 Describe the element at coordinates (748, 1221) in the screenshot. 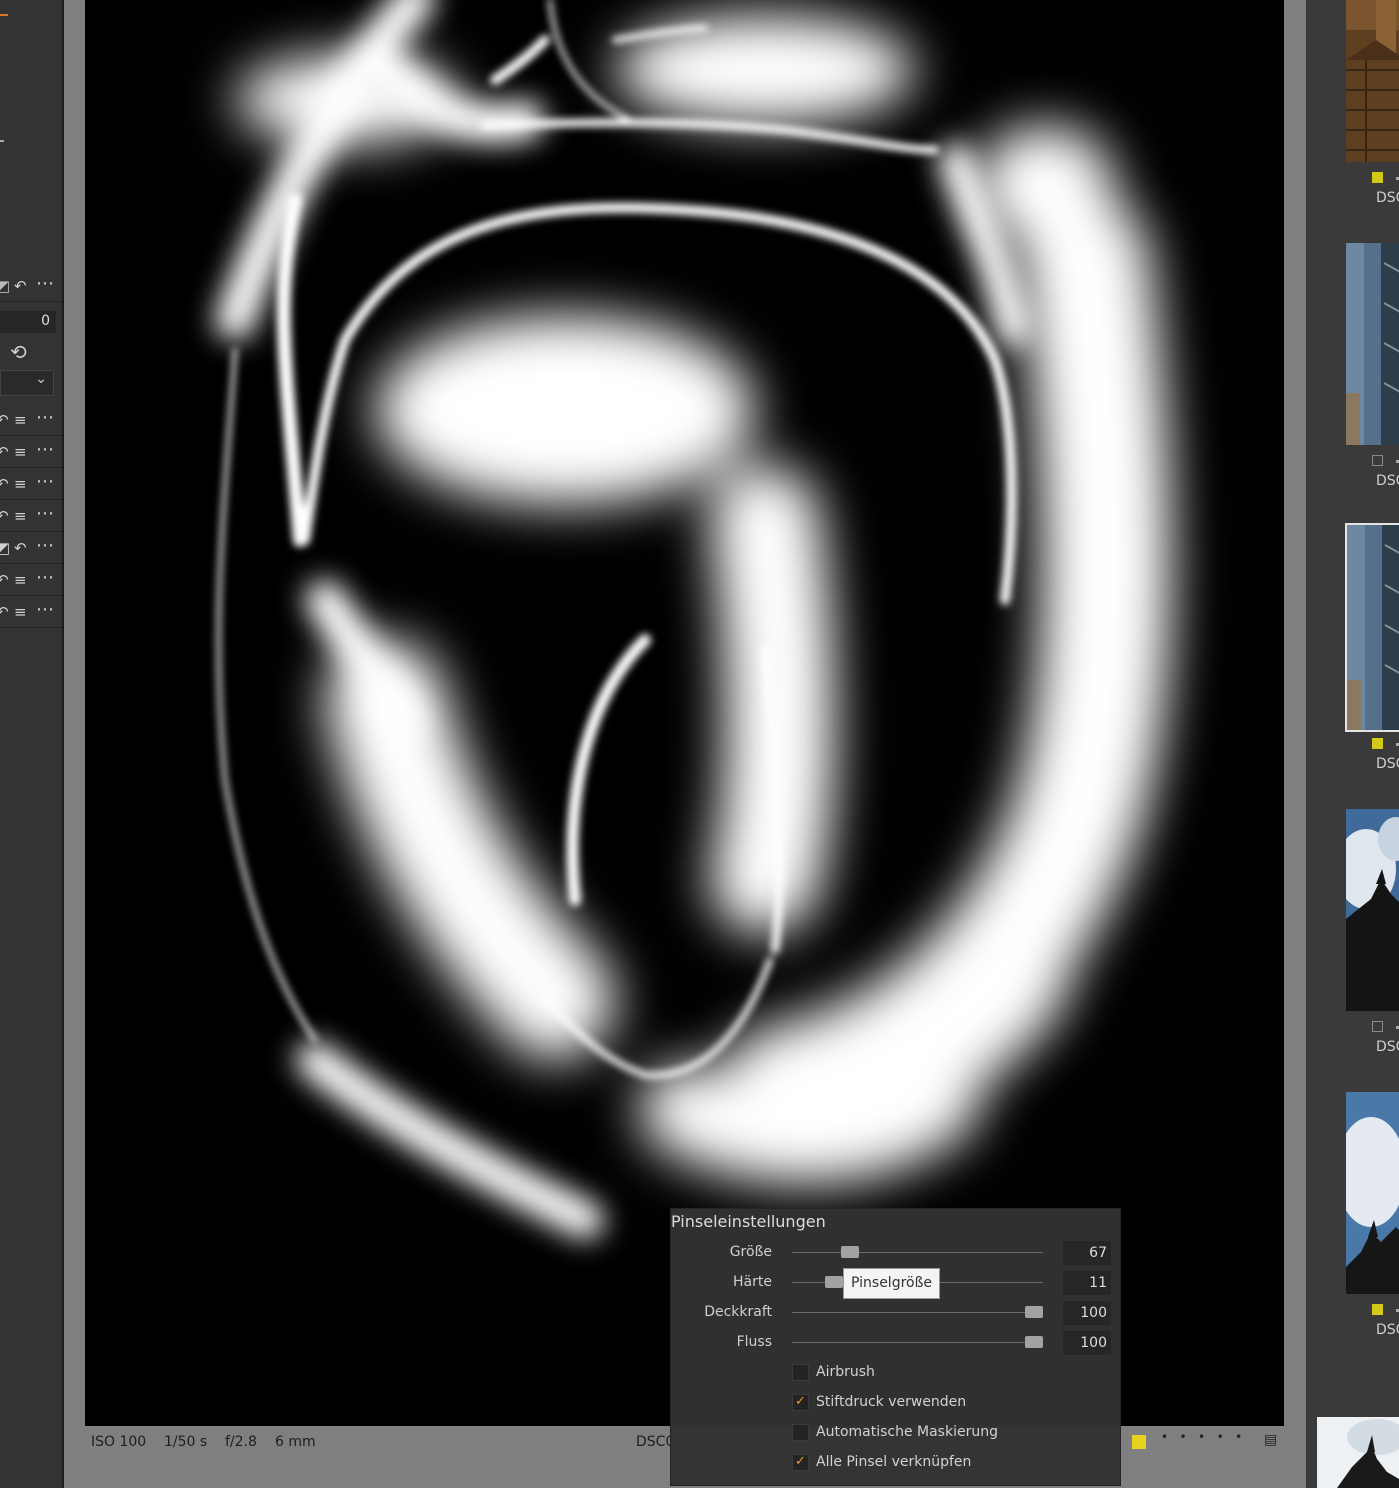

I see `panel-title: Pinseleinstellungen` at that location.